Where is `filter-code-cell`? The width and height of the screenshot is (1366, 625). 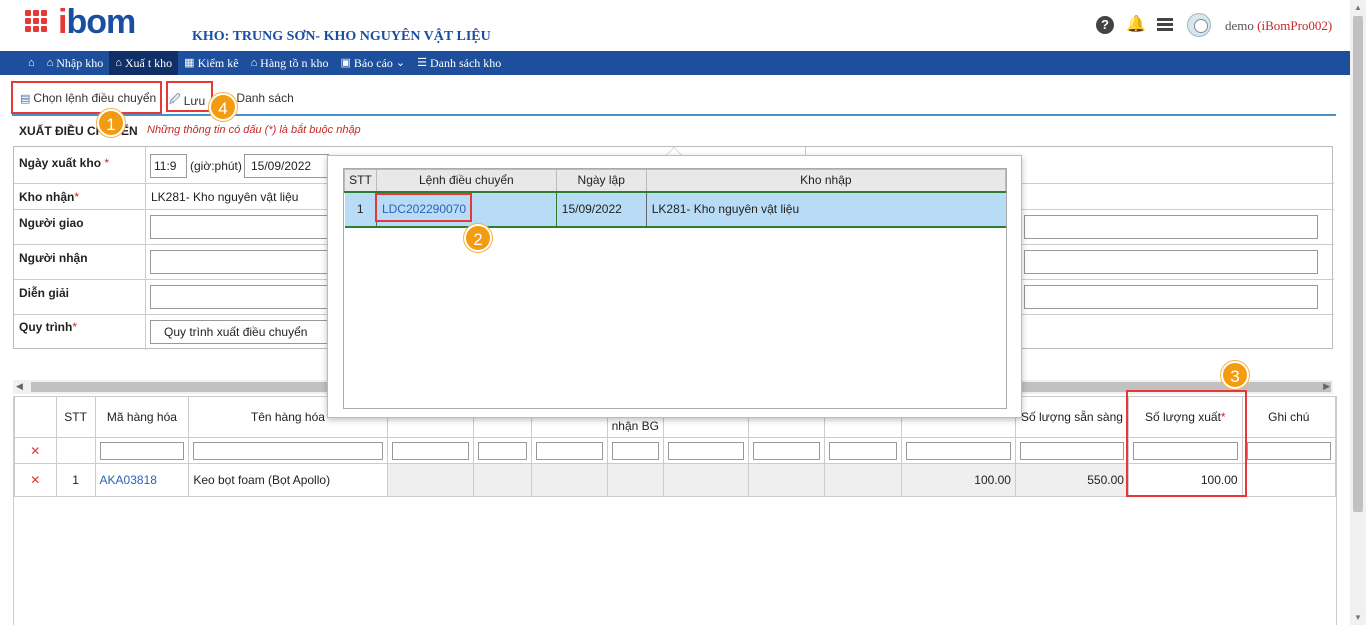
filter-code-cell is located at coordinates (142, 450).